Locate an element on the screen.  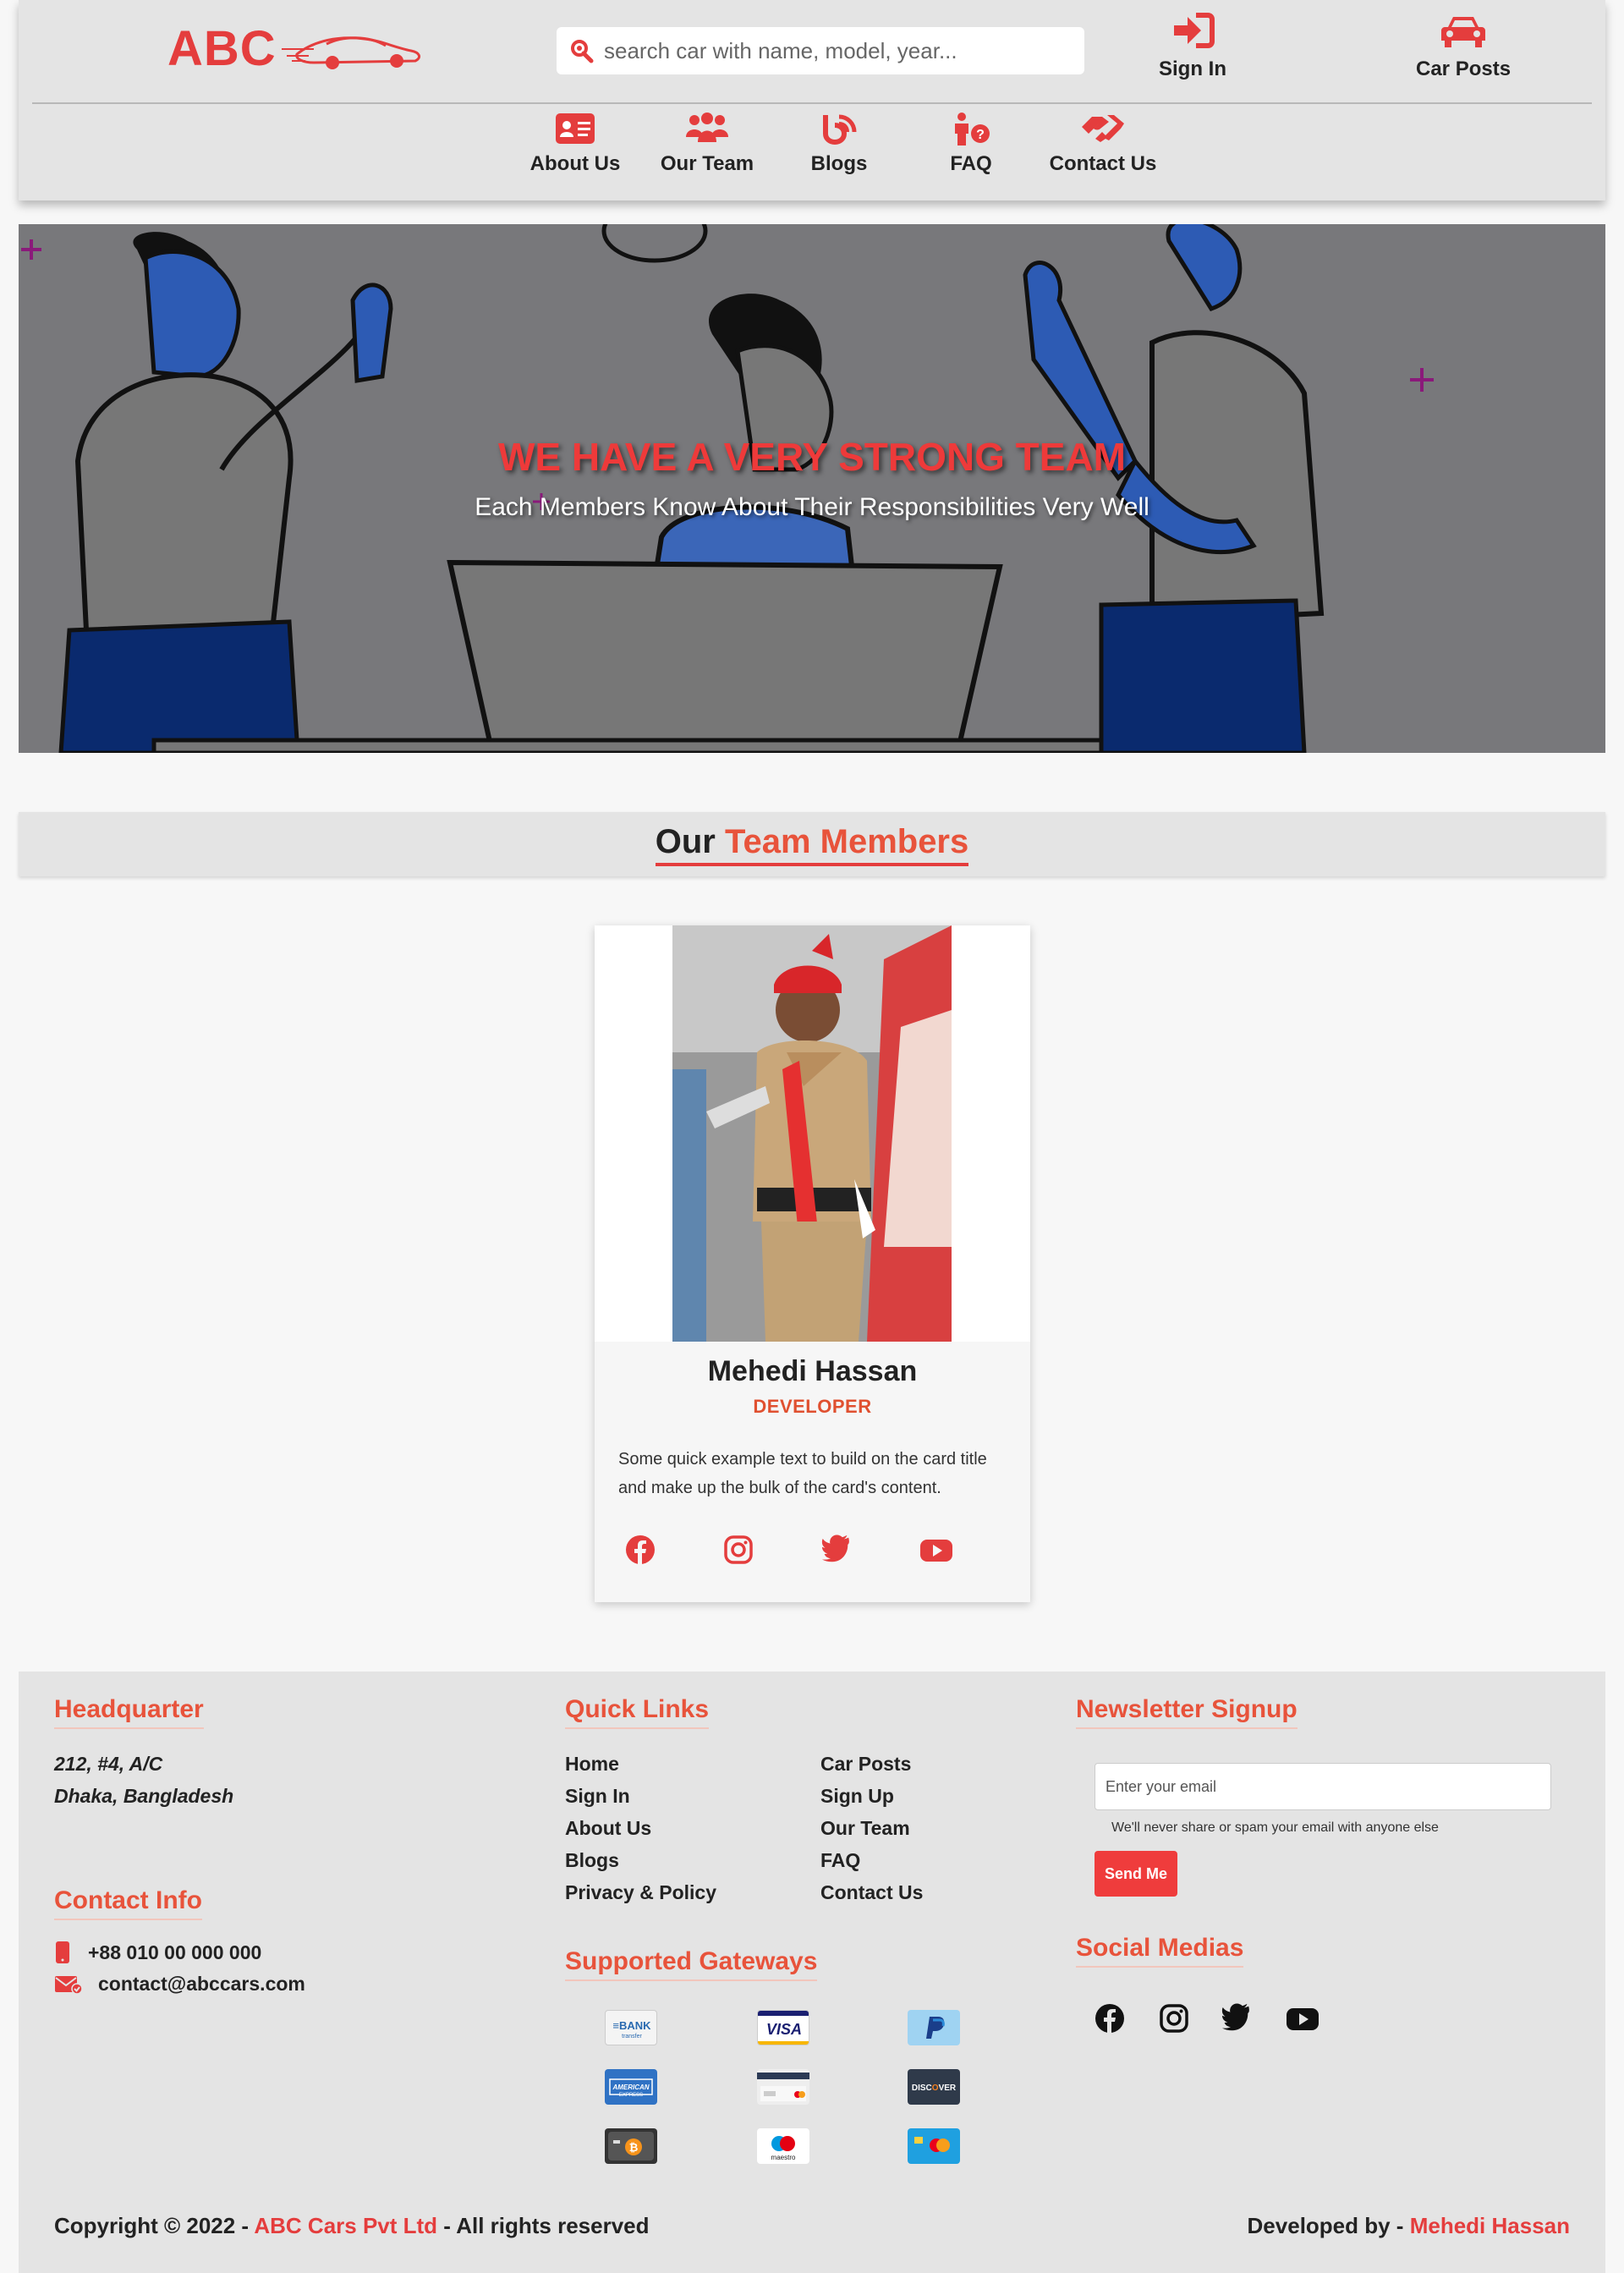
member-socials is located at coordinates (821, 1552).